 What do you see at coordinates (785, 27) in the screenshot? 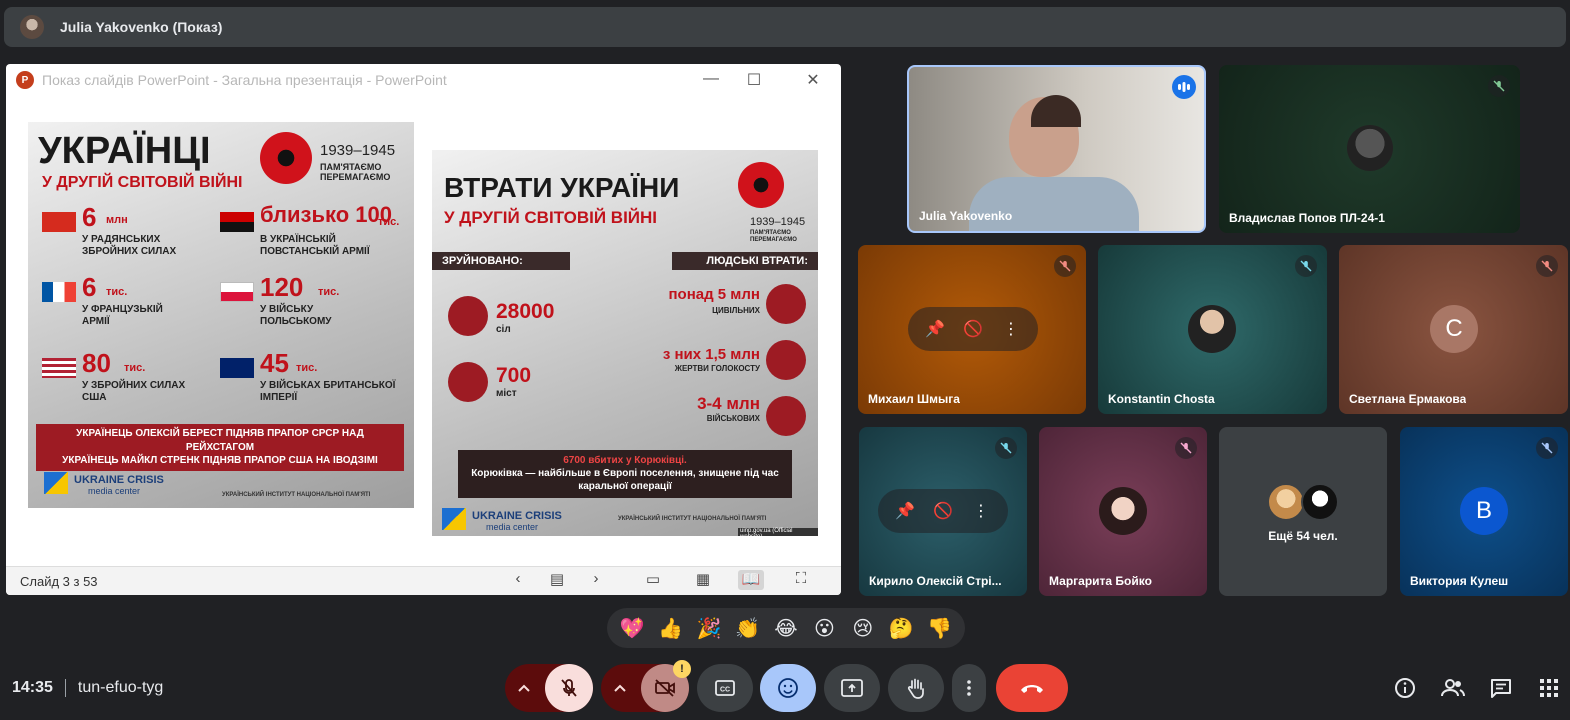
I see `presenter-bar: Julia Yakovenko (Показ)` at bounding box center [785, 27].